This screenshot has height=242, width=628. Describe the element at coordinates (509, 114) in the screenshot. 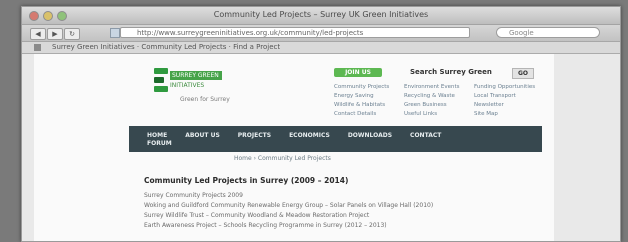

I see `quick-link: Site Map` at that location.